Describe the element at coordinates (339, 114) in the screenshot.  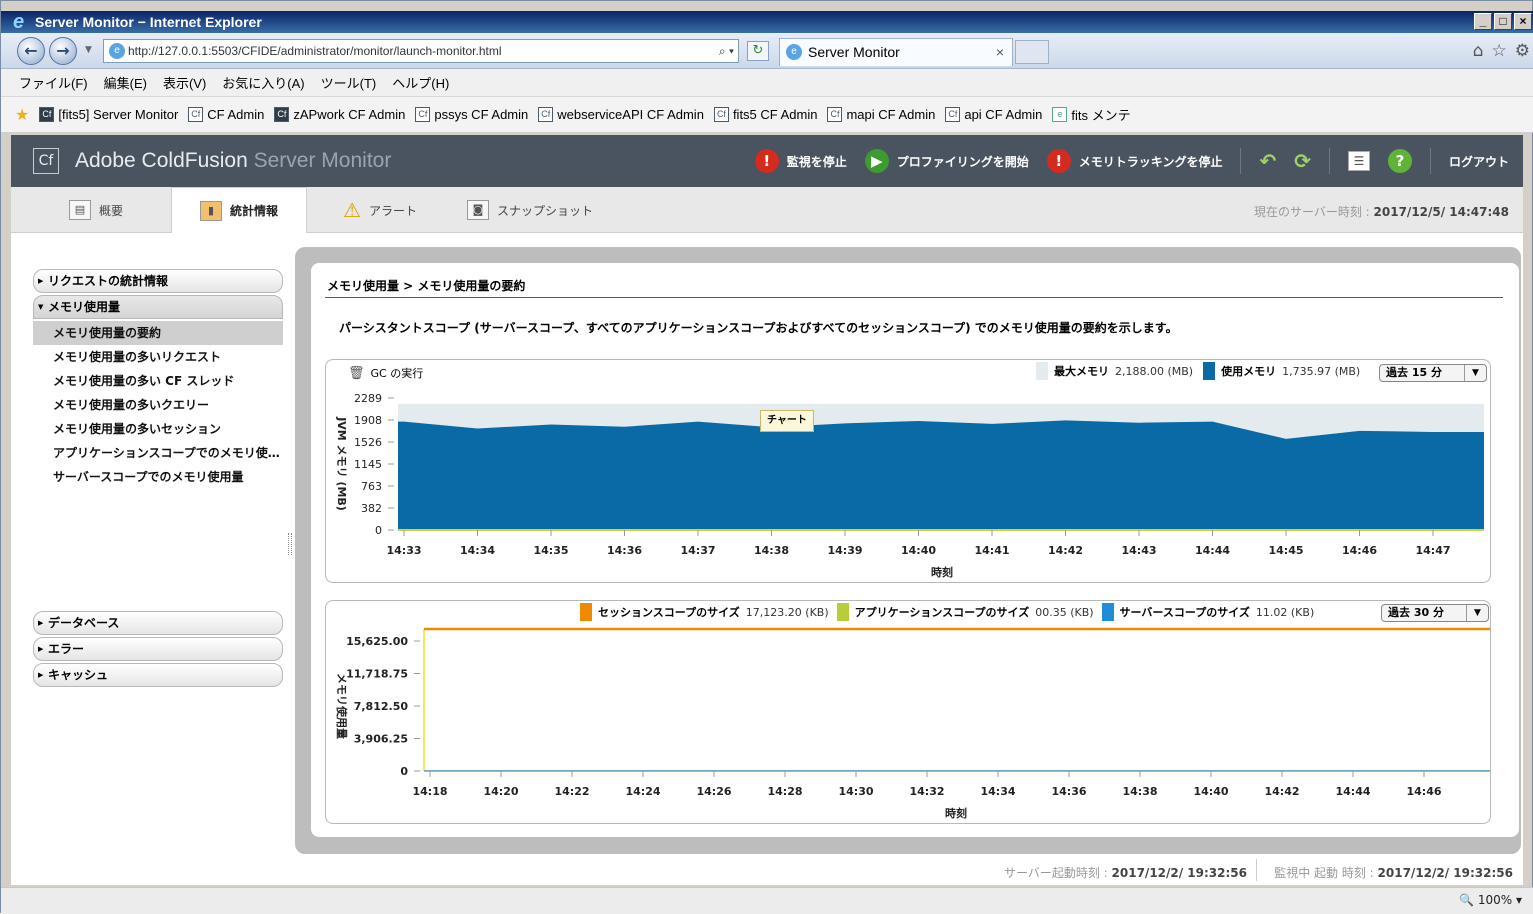
I see `favorite-link: Cf zAPwork CF Admin` at that location.